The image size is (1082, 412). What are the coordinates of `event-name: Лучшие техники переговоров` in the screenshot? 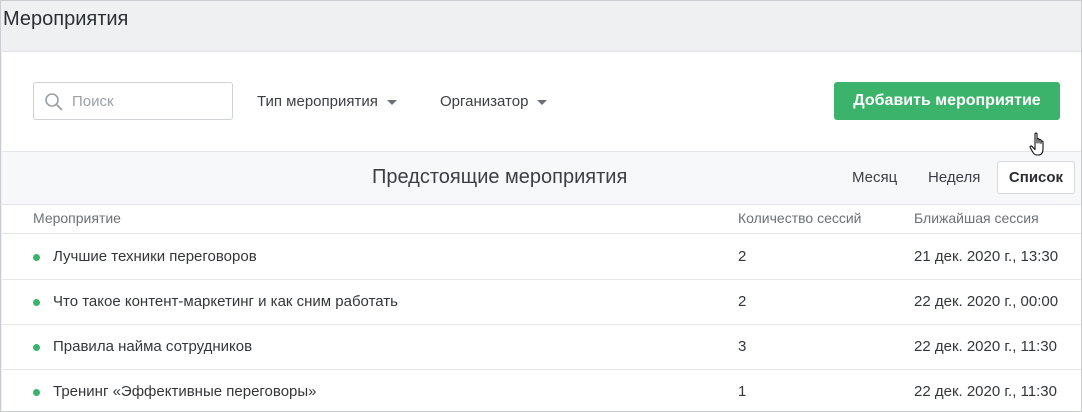 It's located at (155, 256).